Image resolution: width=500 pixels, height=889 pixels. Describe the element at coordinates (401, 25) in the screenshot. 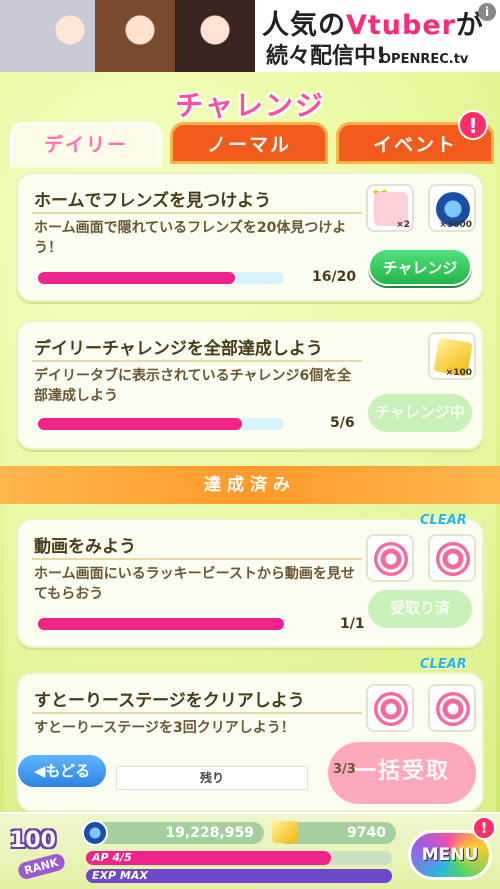

I see `ad-headline-highlight: Vtuber` at that location.